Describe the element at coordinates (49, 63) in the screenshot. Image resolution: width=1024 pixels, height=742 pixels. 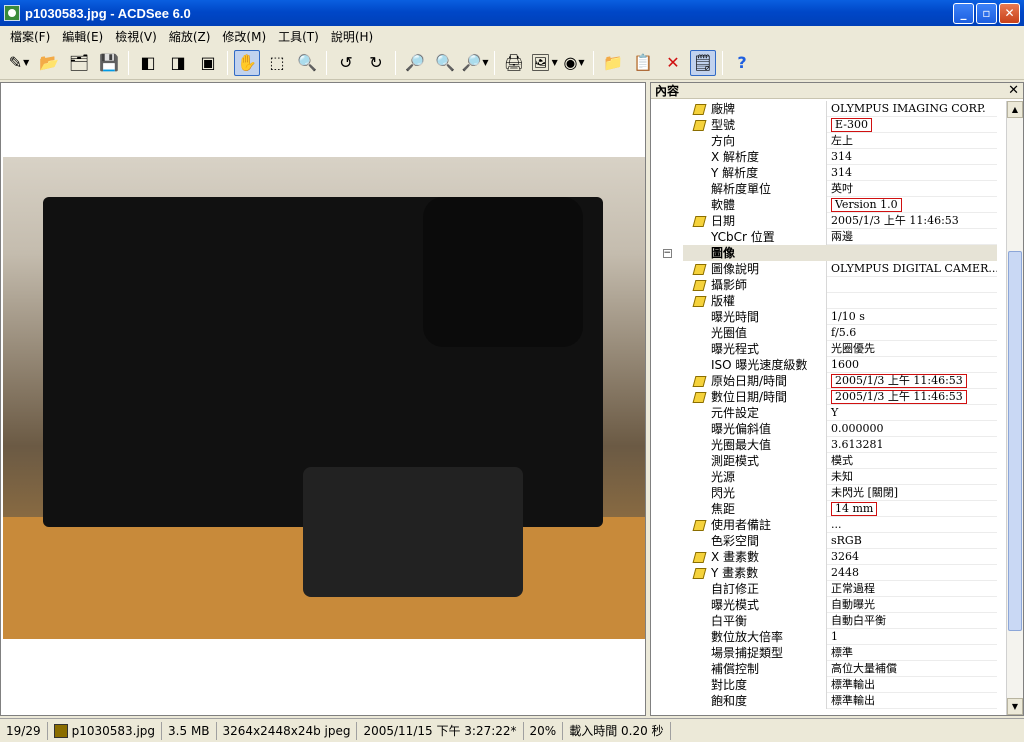
I see `open-folder-icon: 📂` at that location.